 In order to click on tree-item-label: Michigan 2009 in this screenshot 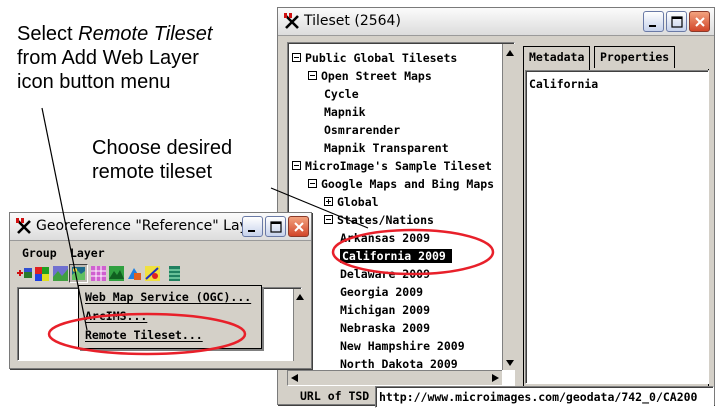, I will do `click(385, 310)`.